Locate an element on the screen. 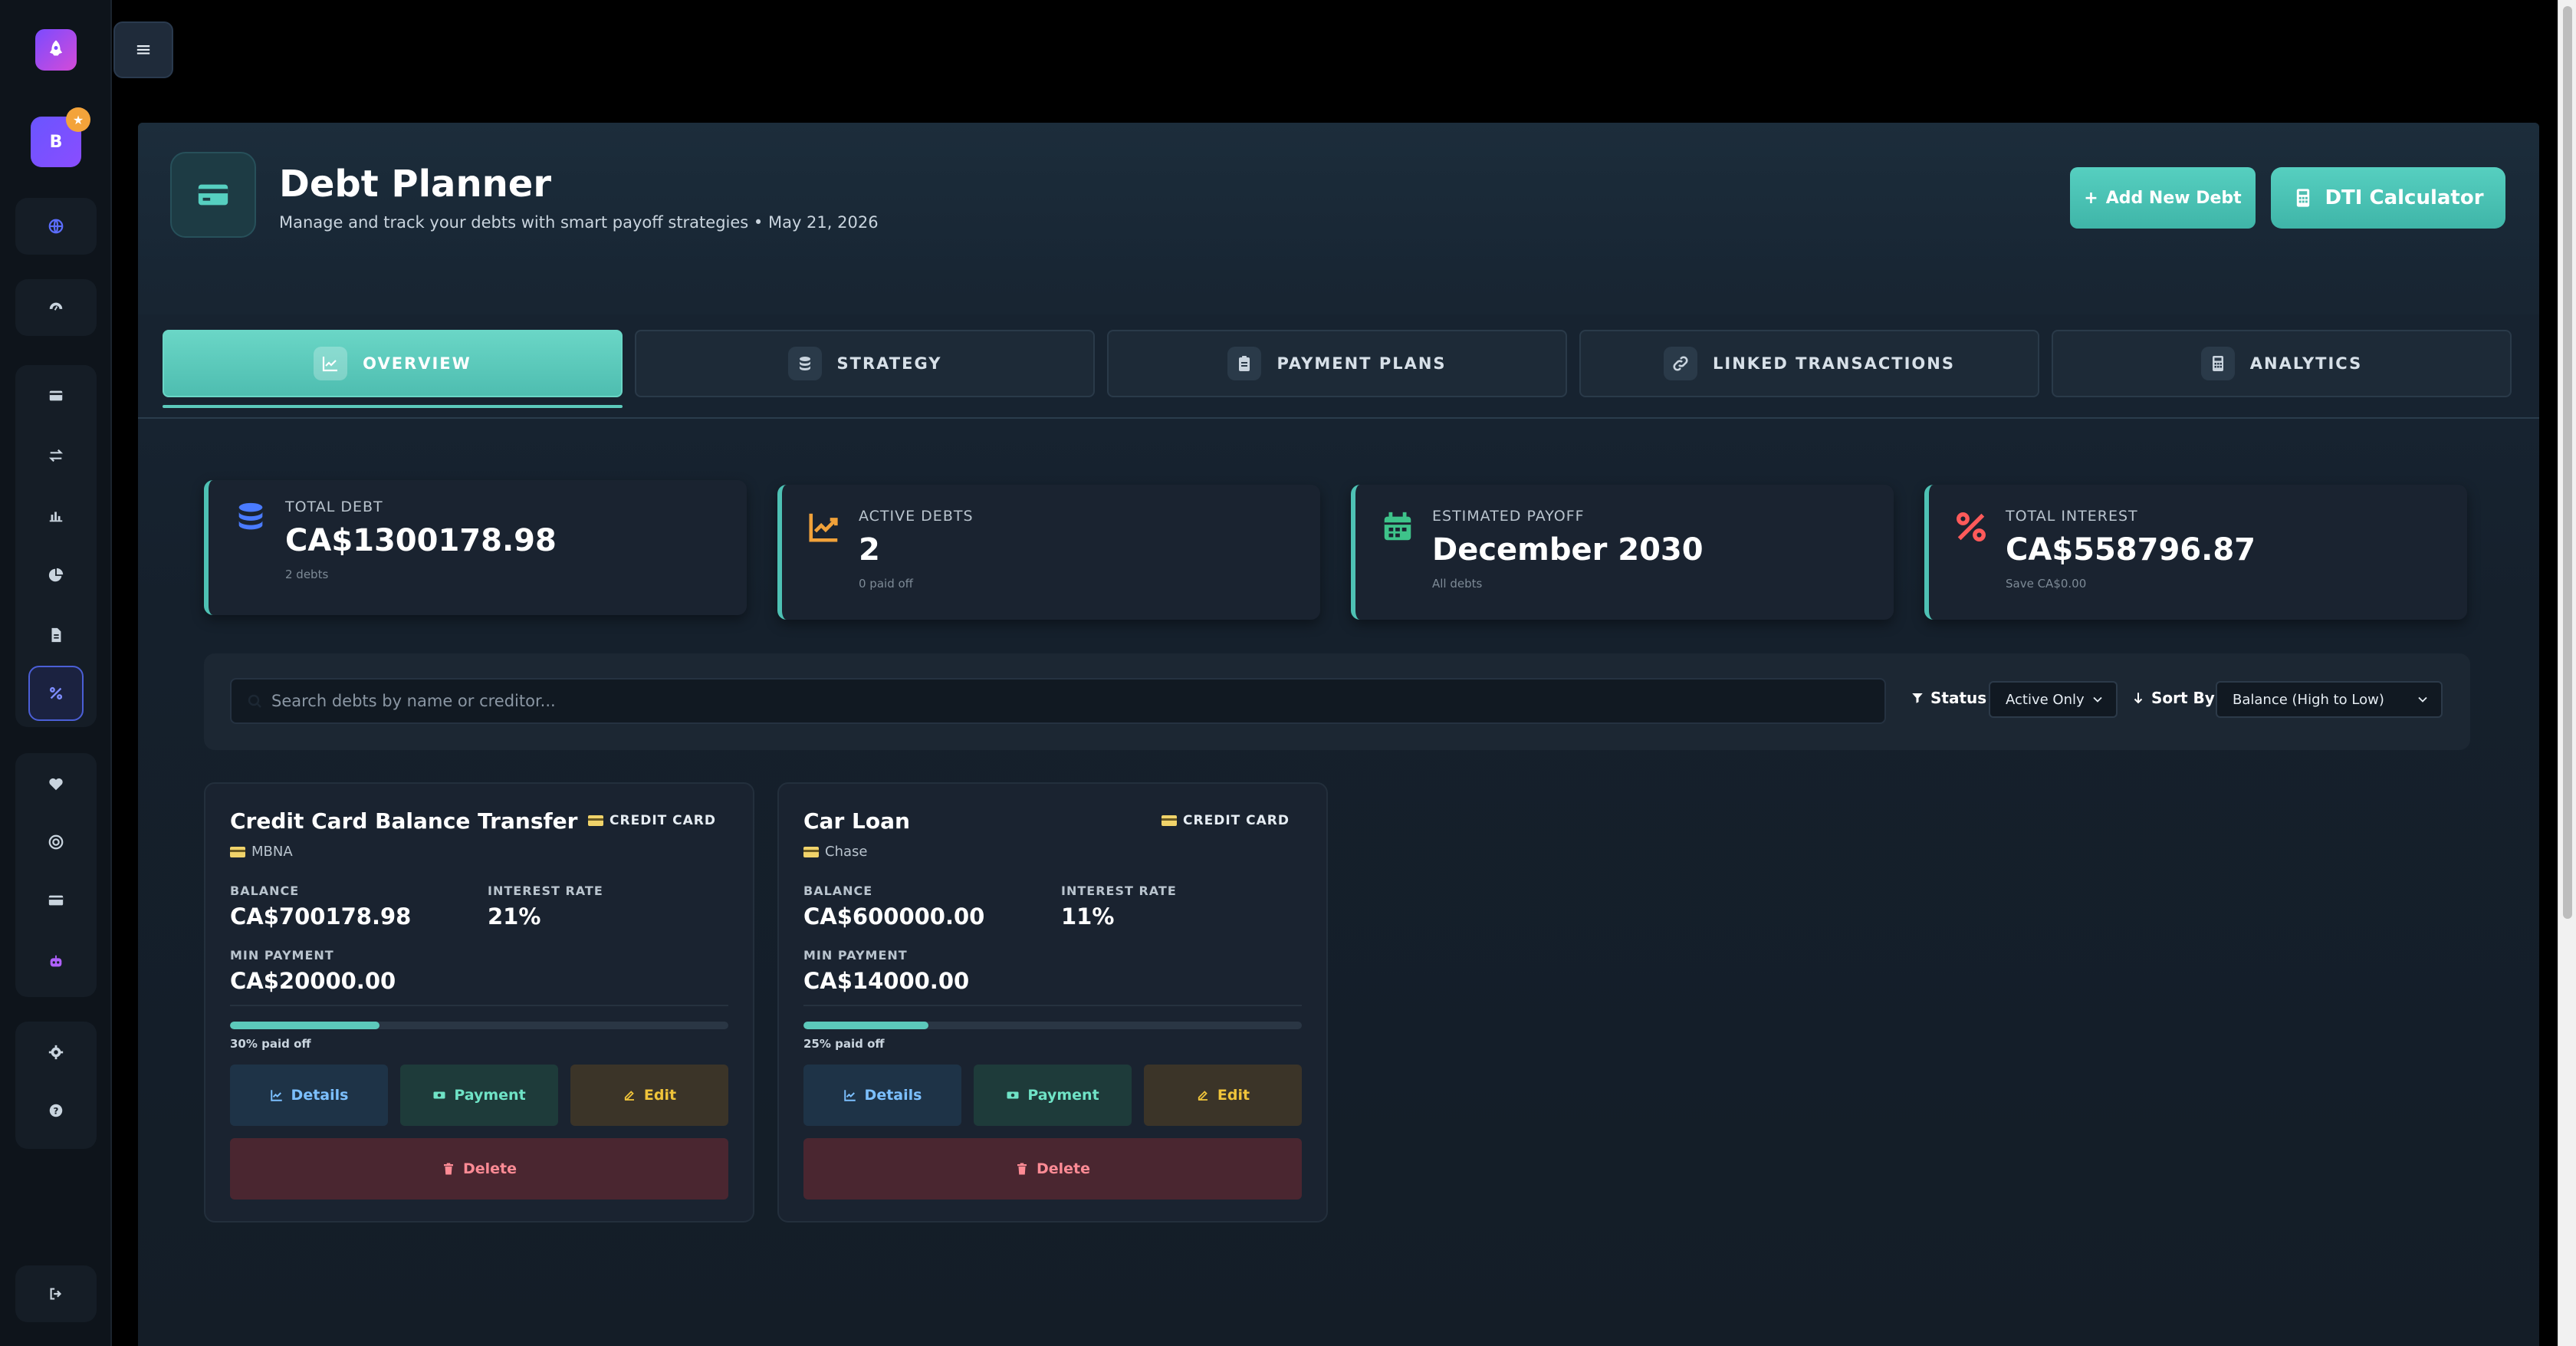 The width and height of the screenshot is (2576, 1346). stat-label: ACTIVE DEBTS is located at coordinates (917, 517).